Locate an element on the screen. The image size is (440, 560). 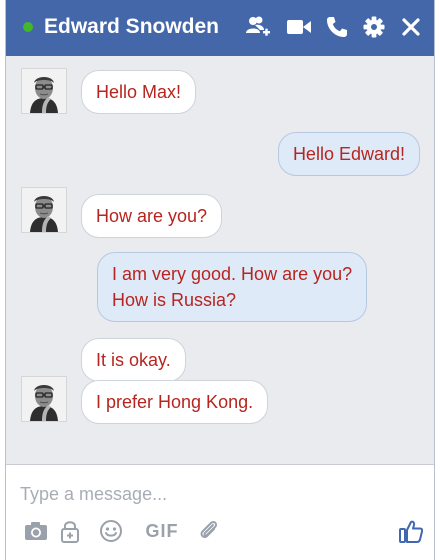
phone-icon is located at coordinates (337, 27).